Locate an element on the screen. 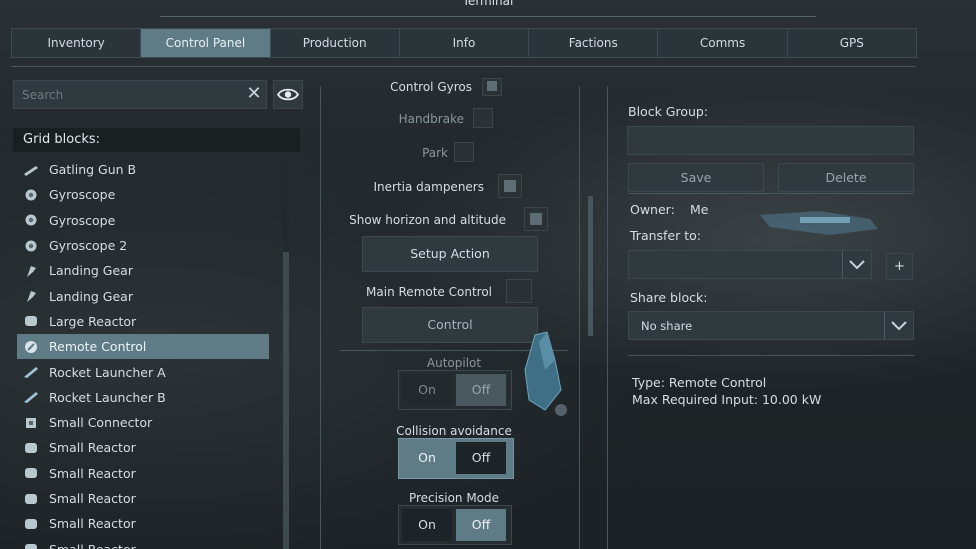  owner-value: Me is located at coordinates (699, 209).